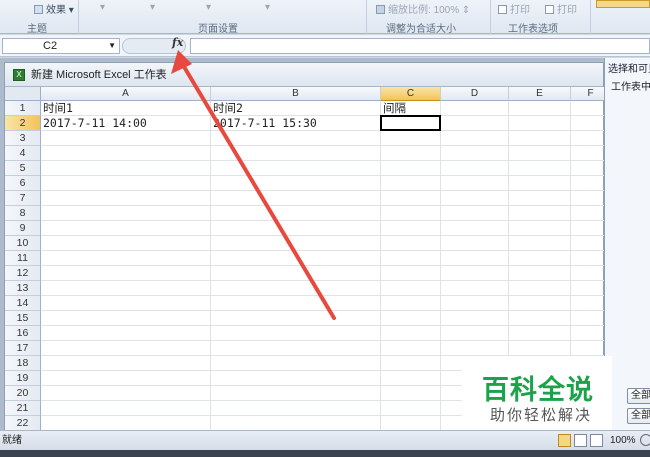 This screenshot has height=457, width=650. I want to click on page-layout-view-icon, so click(580, 440).